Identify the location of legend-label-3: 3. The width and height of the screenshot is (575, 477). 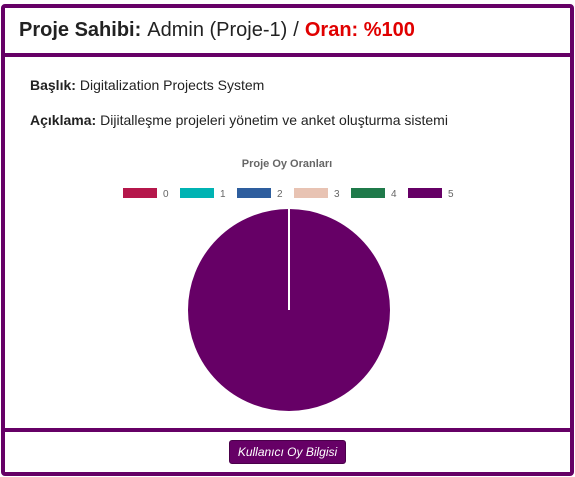
(337, 194).